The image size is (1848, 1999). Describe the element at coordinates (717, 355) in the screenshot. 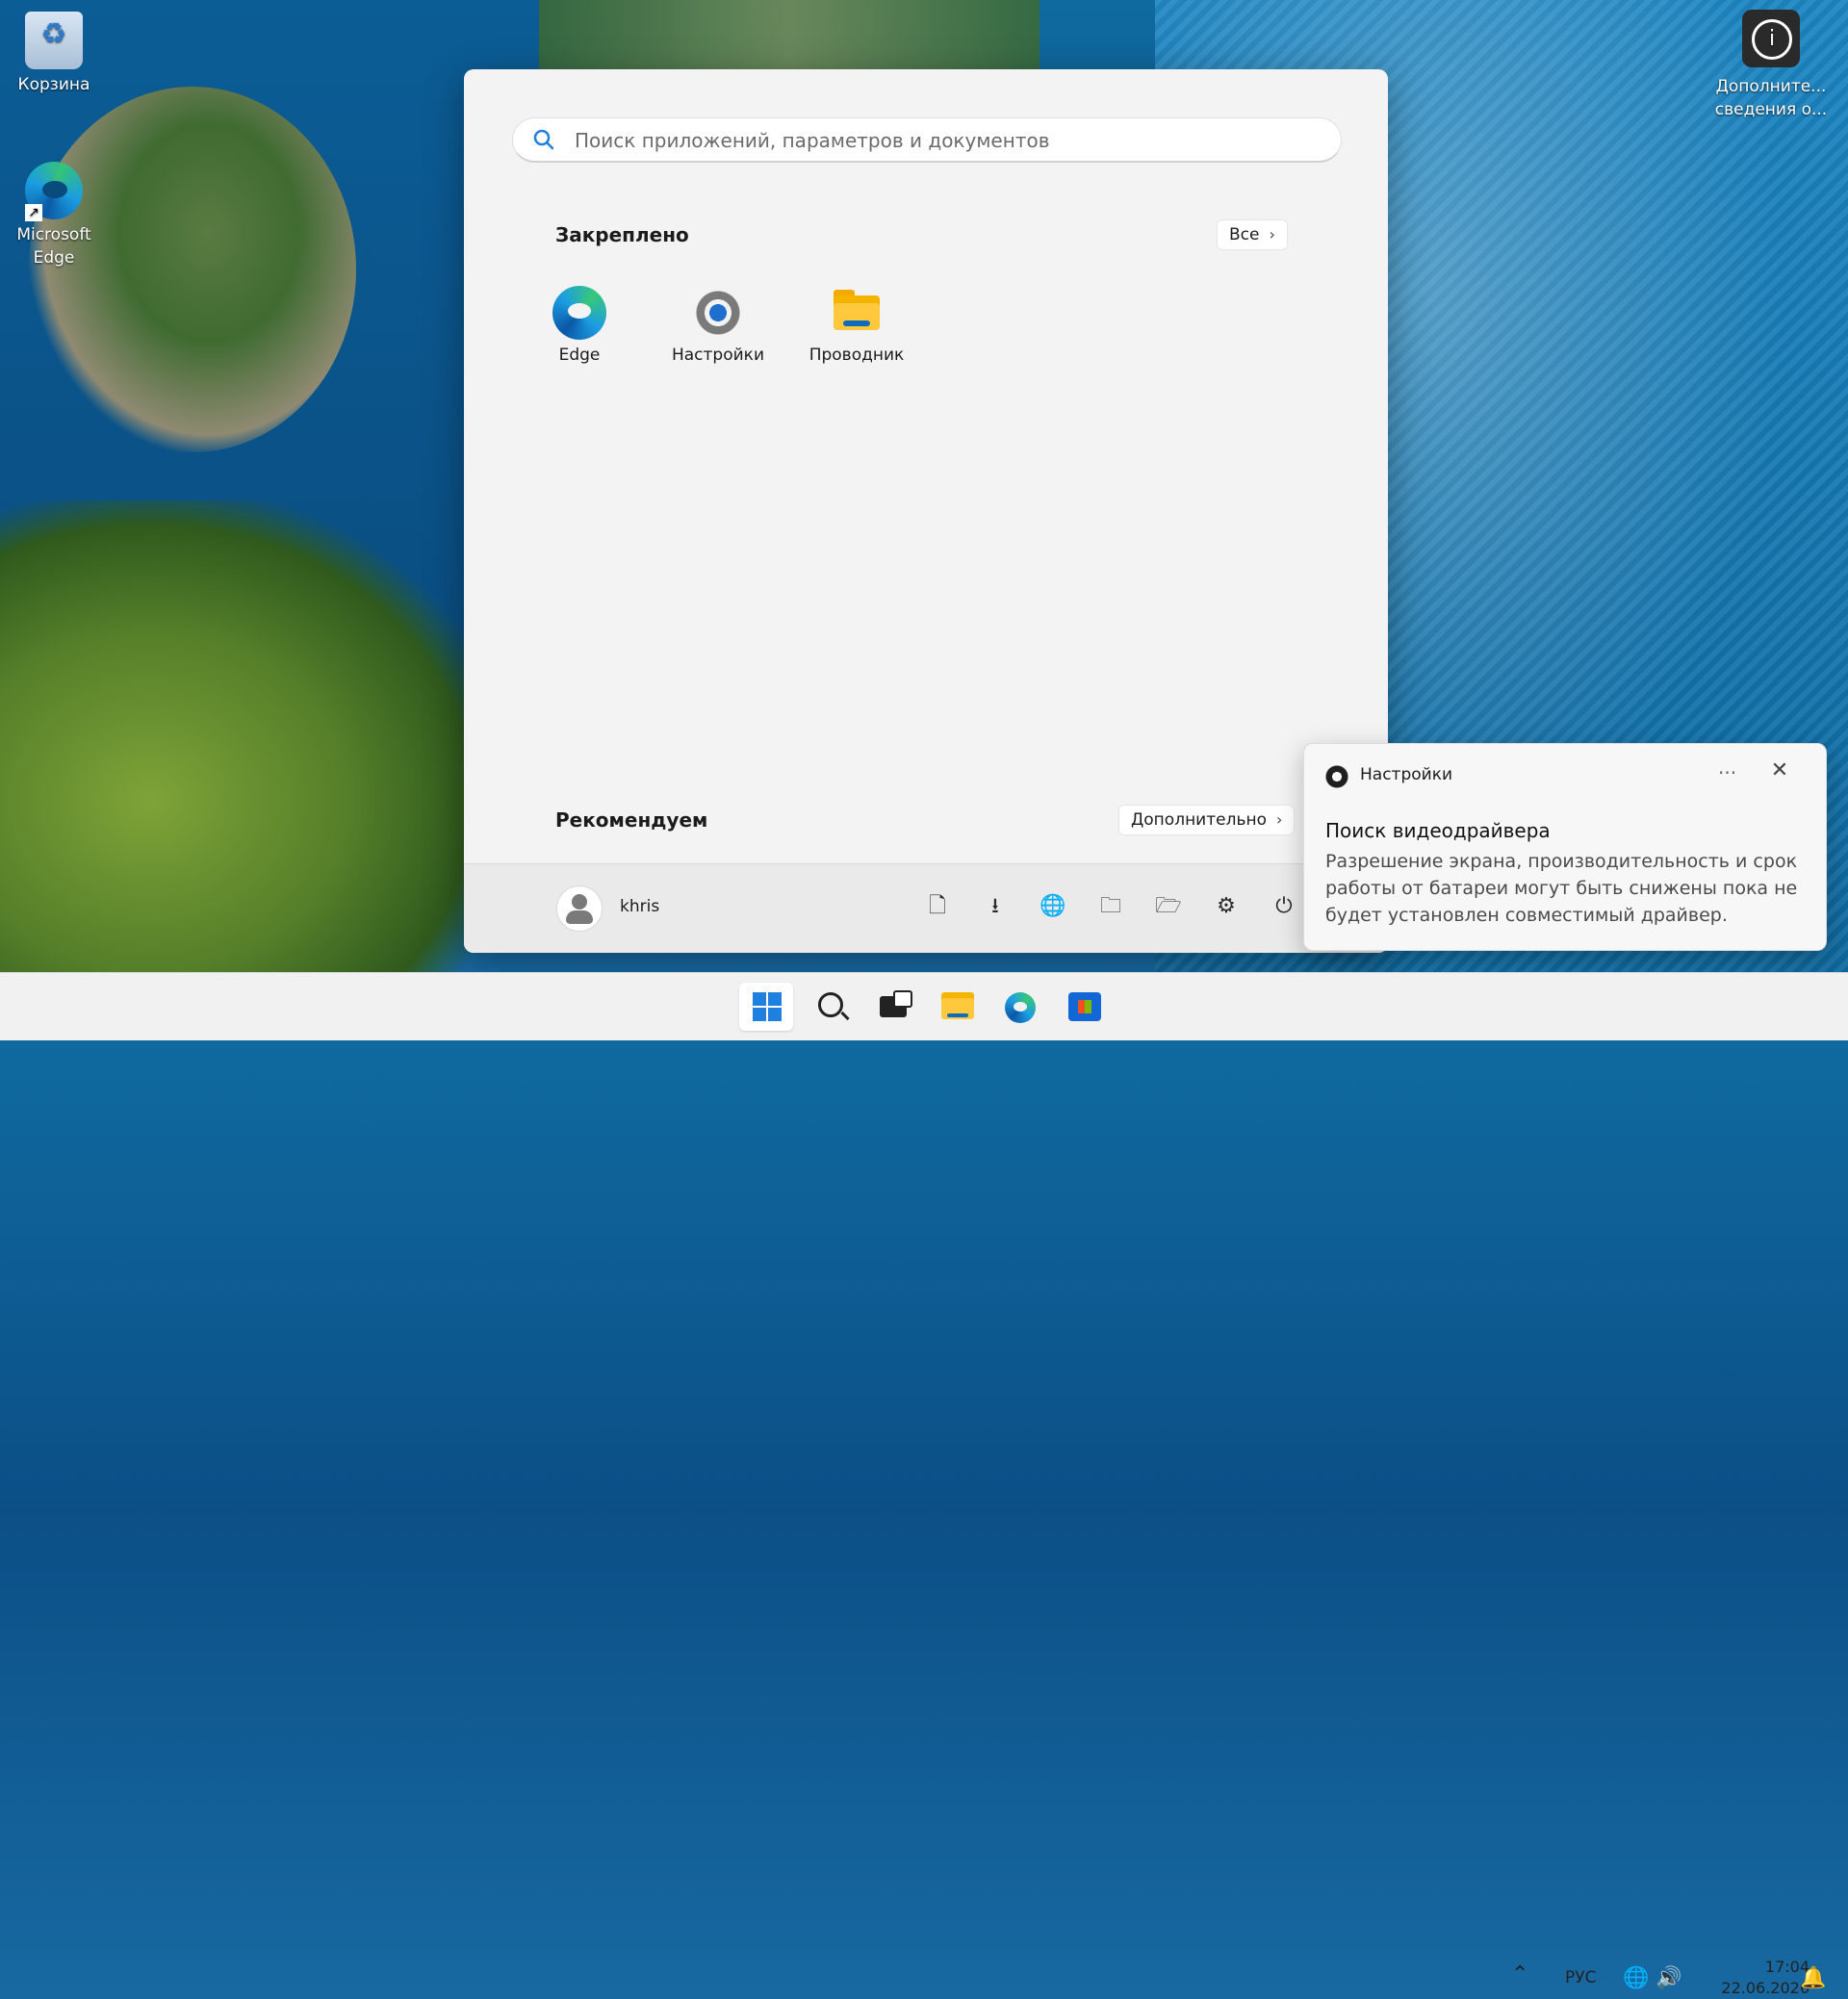

I see `pinned-app-label: Настройки` at that location.